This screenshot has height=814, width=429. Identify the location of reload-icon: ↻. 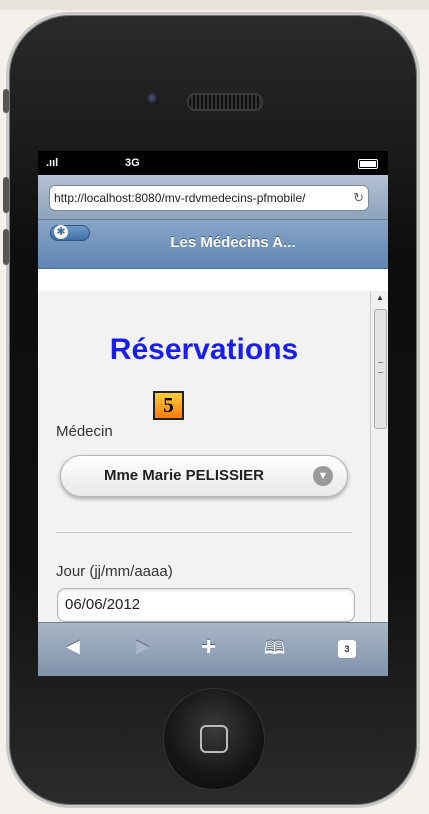
(358, 198).